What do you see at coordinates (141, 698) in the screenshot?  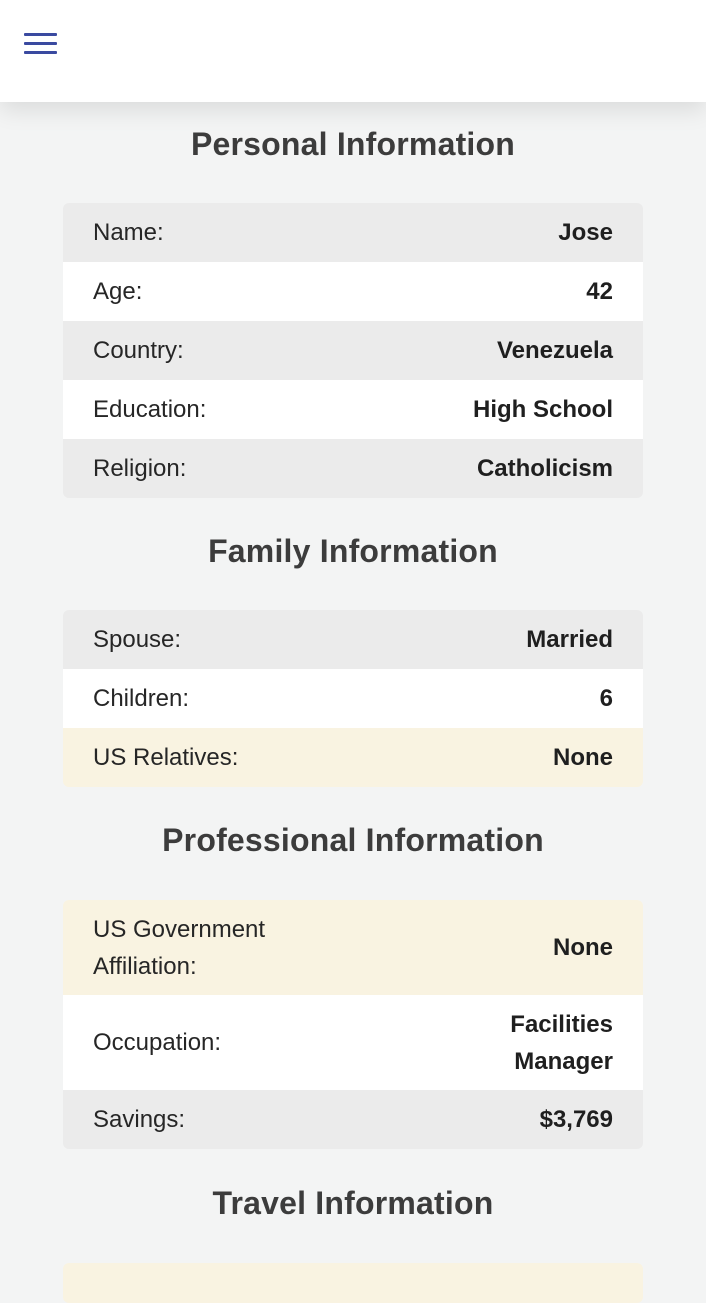 I see `row-label: Children:` at bounding box center [141, 698].